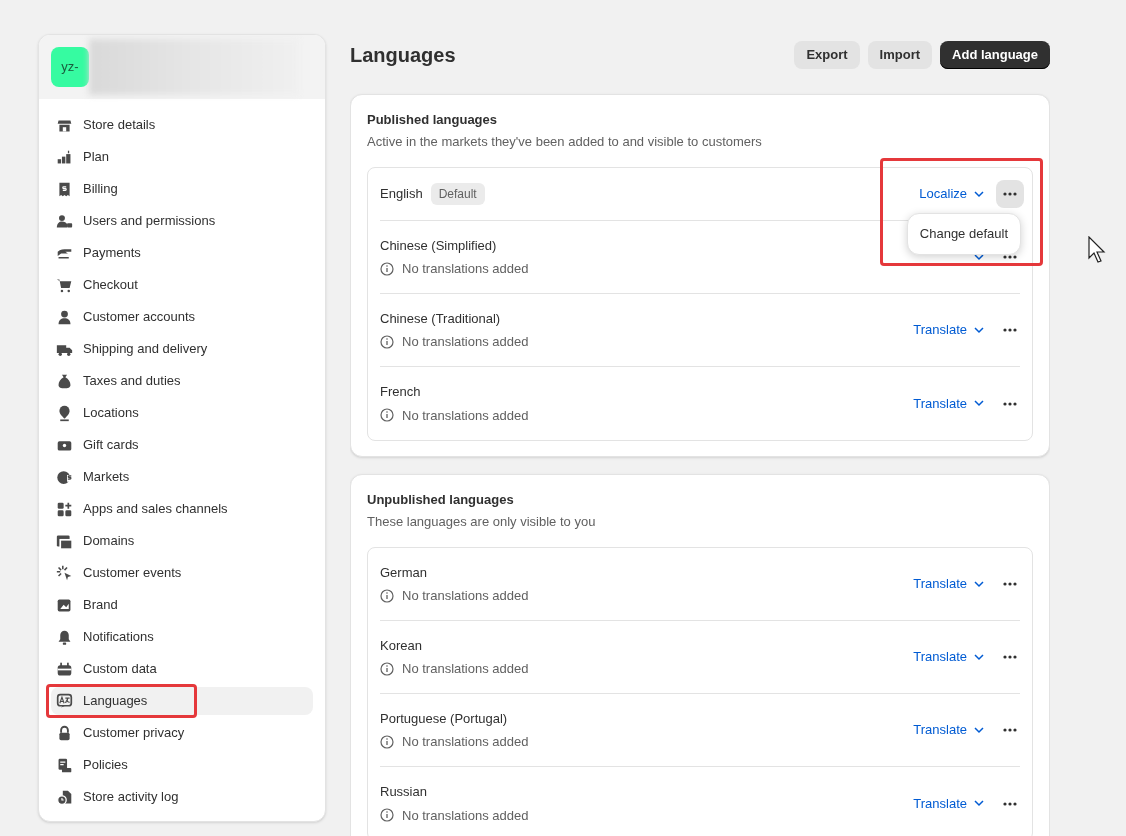  What do you see at coordinates (182, 477) in the screenshot?
I see `sidebar-item: Markets` at bounding box center [182, 477].